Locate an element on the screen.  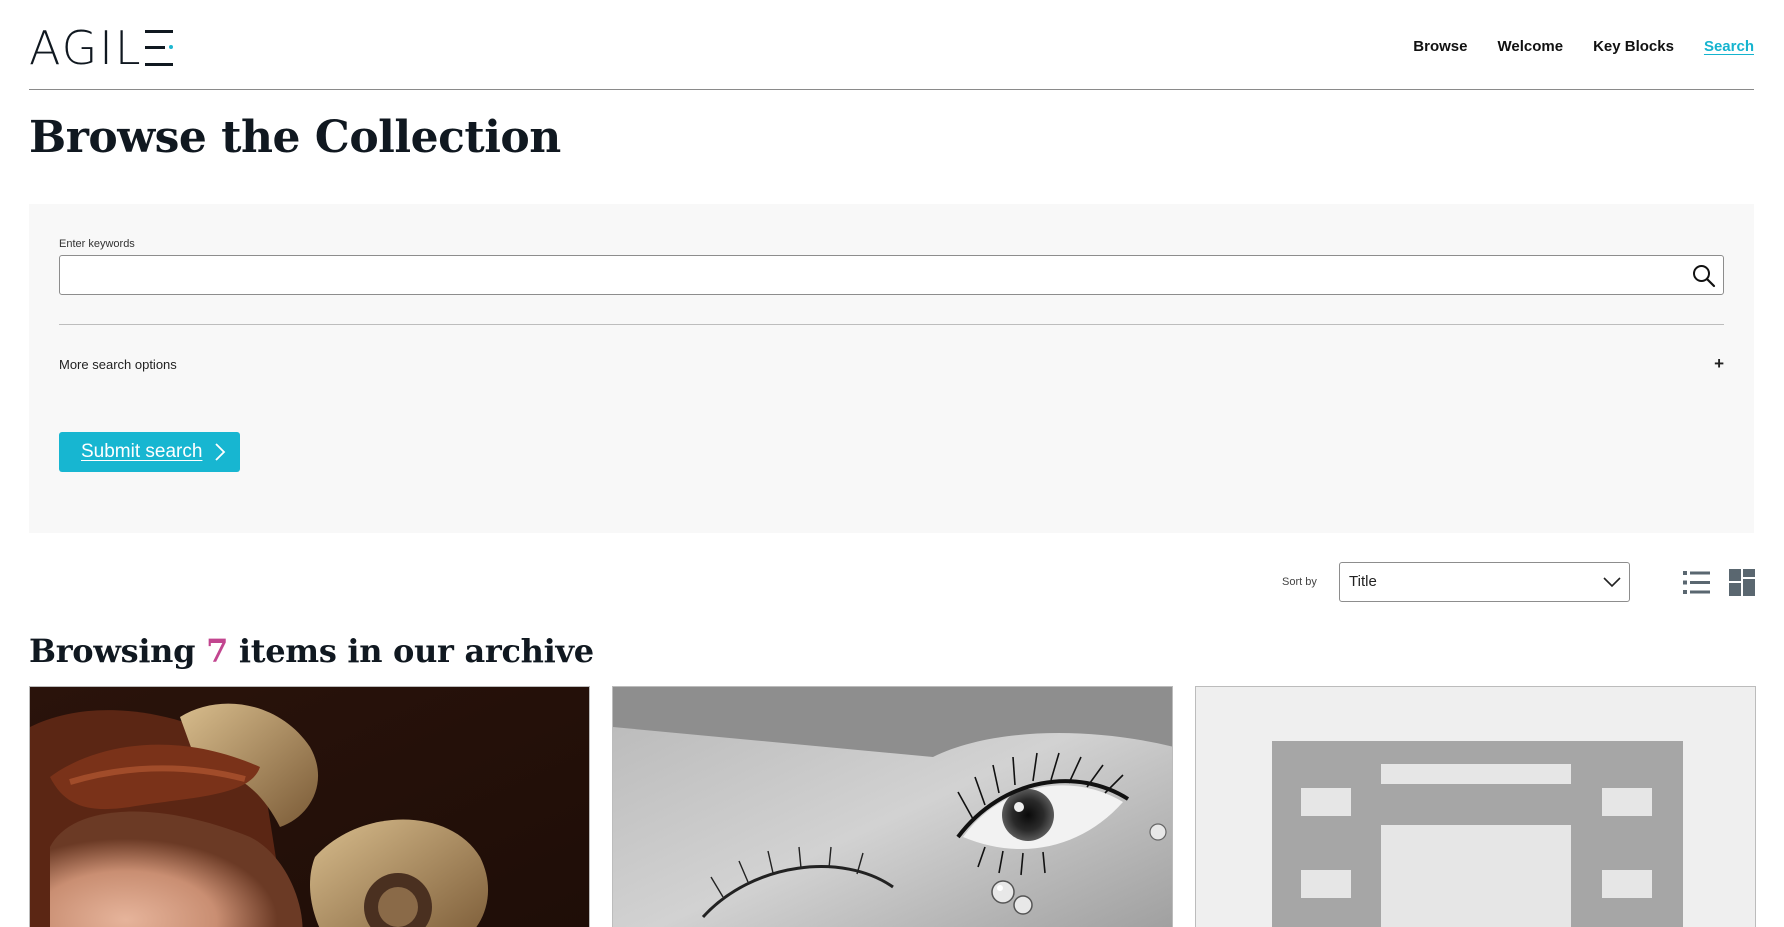
sort-select: Title is located at coordinates (1484, 582).